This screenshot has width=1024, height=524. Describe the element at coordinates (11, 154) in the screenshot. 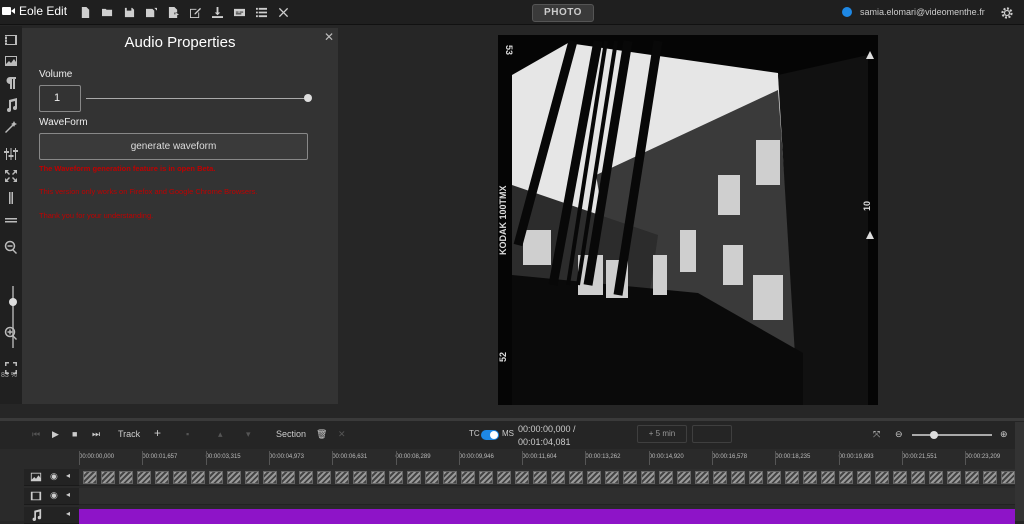

I see `sliders-icon` at that location.